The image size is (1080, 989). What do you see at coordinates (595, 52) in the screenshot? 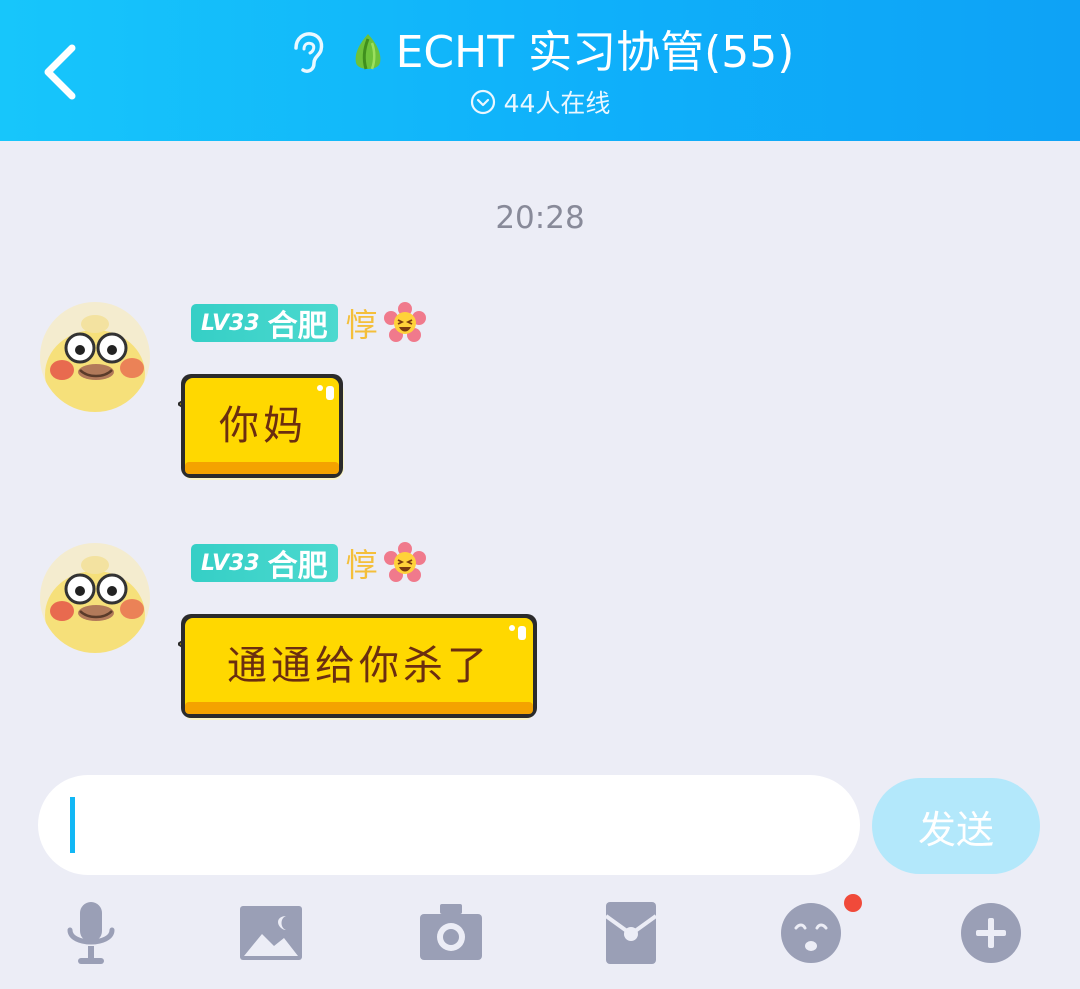
I see `chat-title: ECHT 实习协管(55)` at bounding box center [595, 52].